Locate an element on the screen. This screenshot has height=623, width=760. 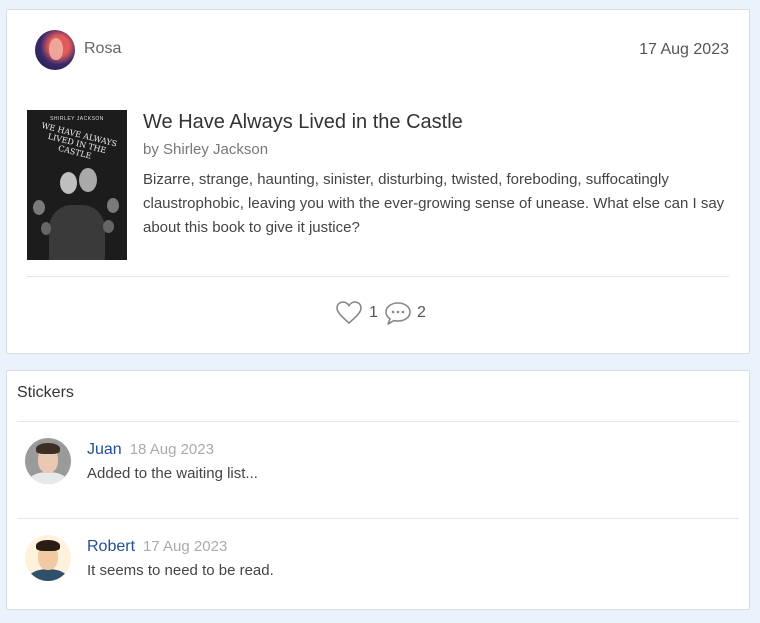
heart-icon is located at coordinates (349, 313).